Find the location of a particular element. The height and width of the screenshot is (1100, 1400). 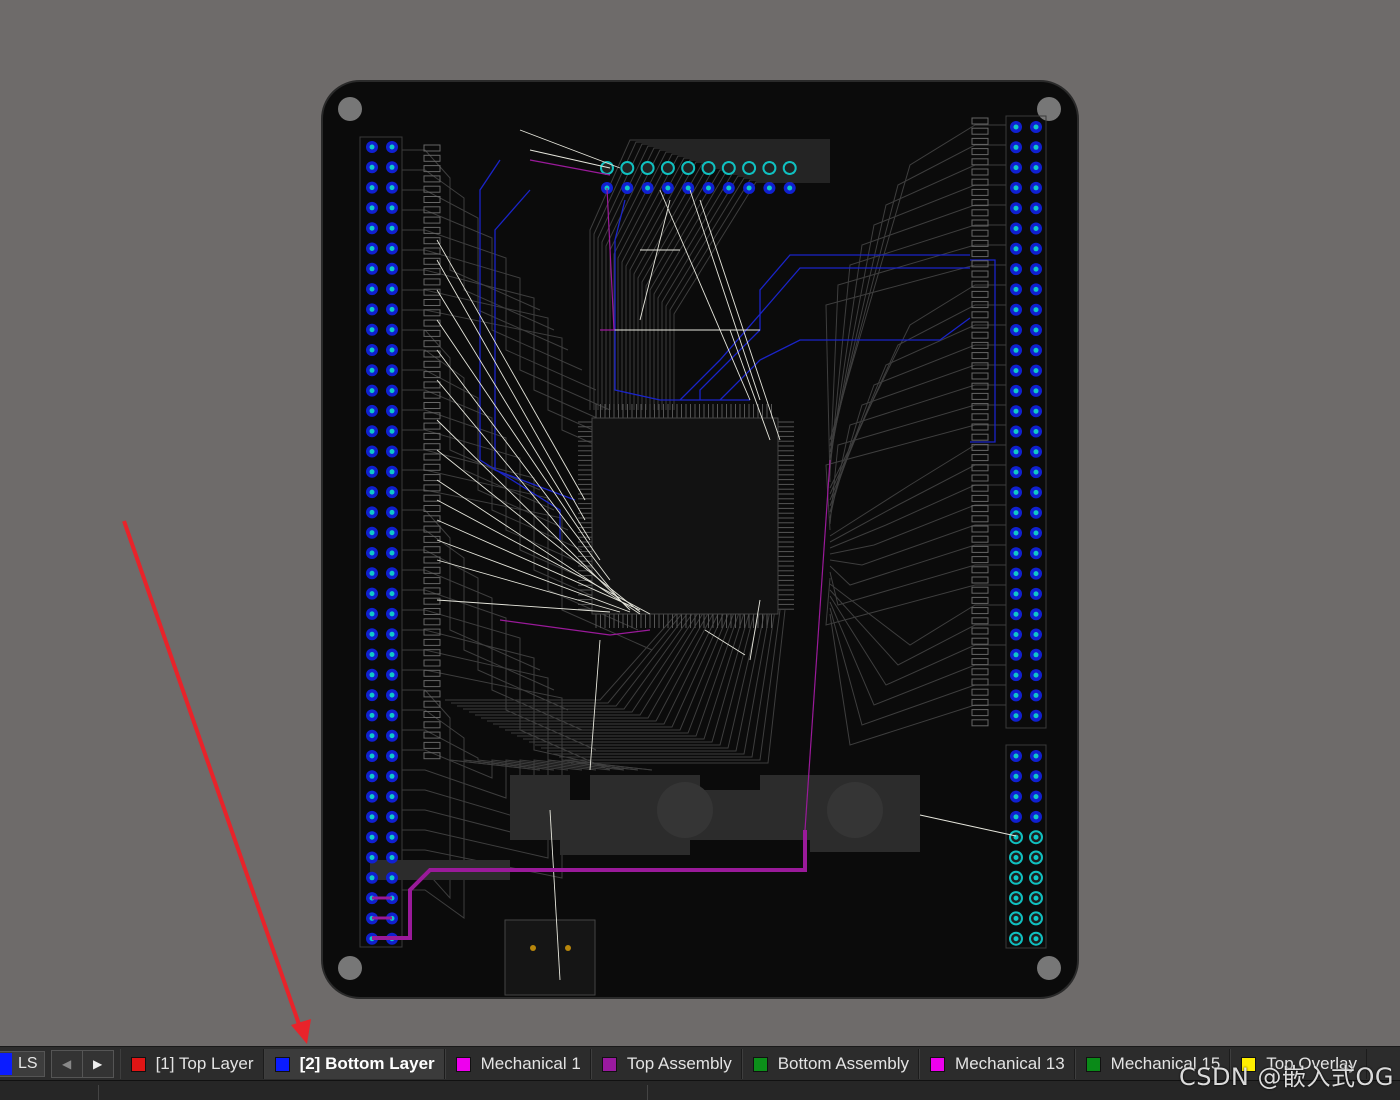

status-divider is located at coordinates (647, 1092).